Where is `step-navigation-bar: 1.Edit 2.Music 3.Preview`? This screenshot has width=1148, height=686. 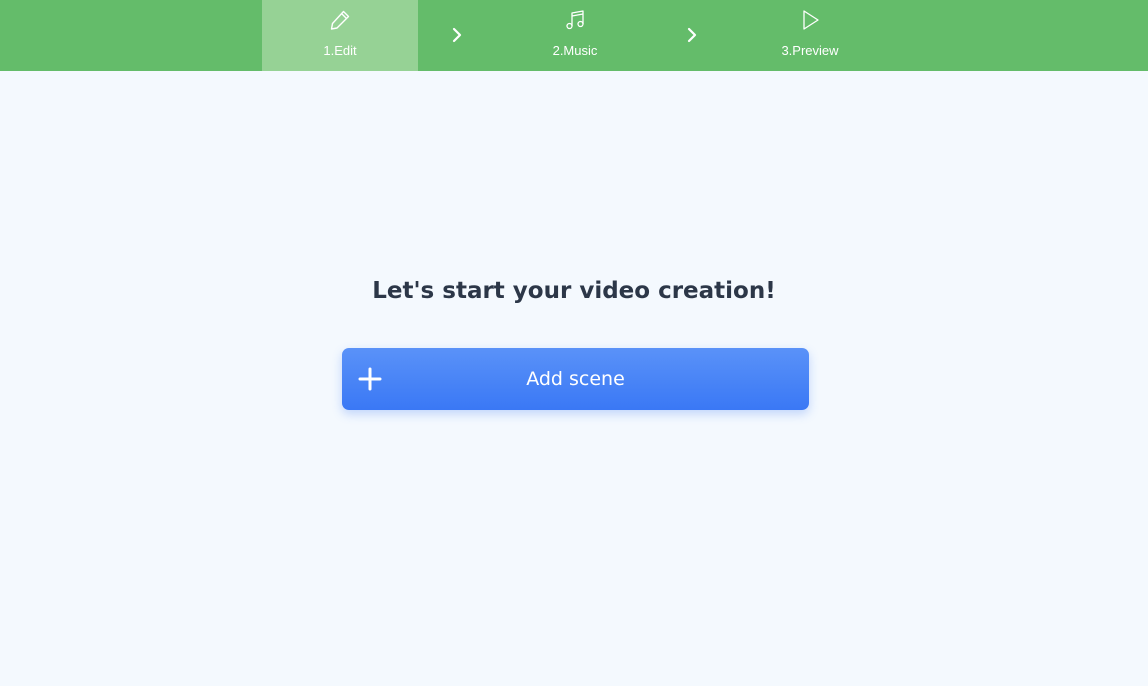
step-navigation-bar: 1.Edit 2.Music 3.Preview is located at coordinates (574, 35).